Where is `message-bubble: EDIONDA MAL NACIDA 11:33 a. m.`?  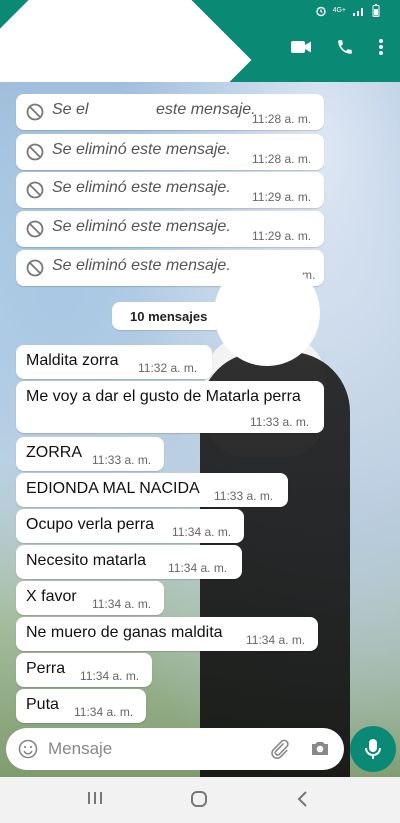 message-bubble: EDIONDA MAL NACIDA 11:33 a. m. is located at coordinates (152, 490).